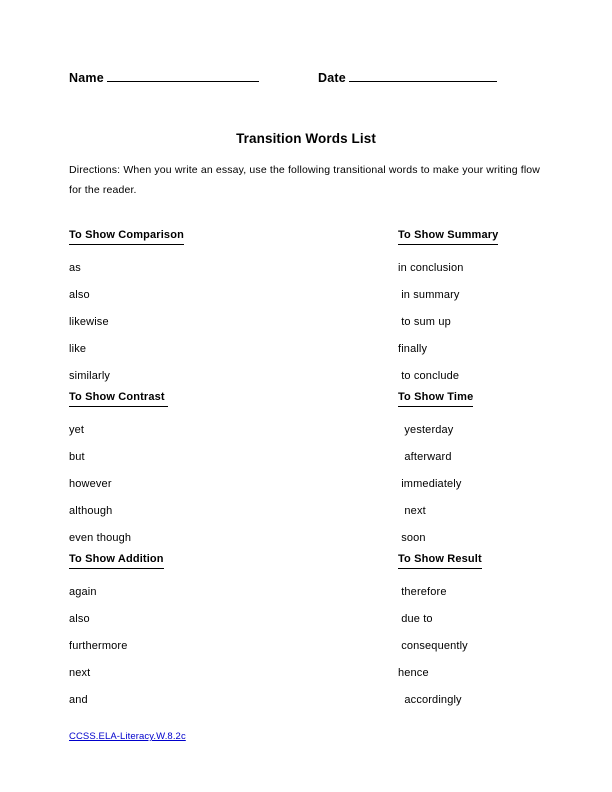 This screenshot has width=612, height=792. Describe the element at coordinates (422, 76) in the screenshot. I see `date-write-in-line` at that location.